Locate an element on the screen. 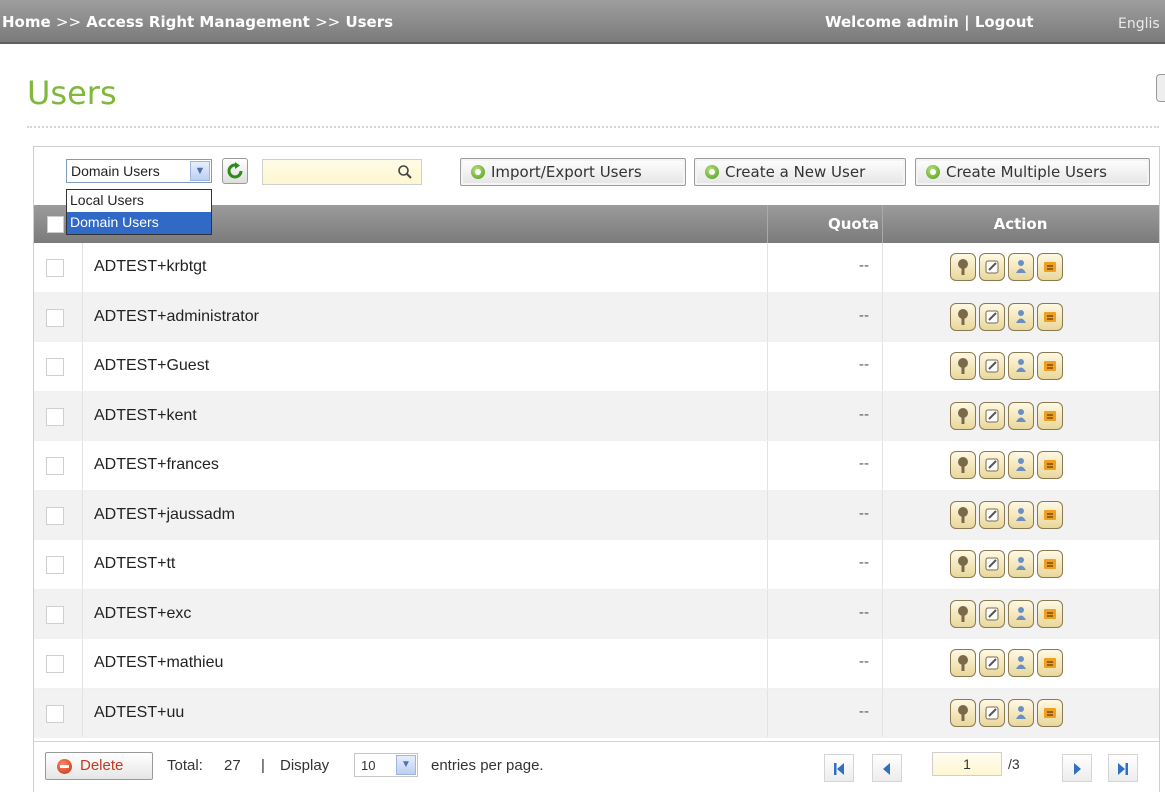  entries-per-page-select: 10 ▼ is located at coordinates (386, 765).